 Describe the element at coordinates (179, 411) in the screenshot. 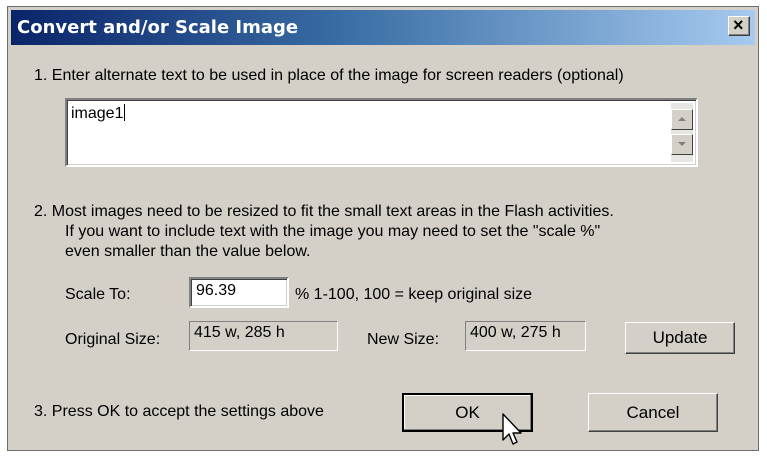

I see `step3-label: 3. Press OK to accept the settings above` at that location.